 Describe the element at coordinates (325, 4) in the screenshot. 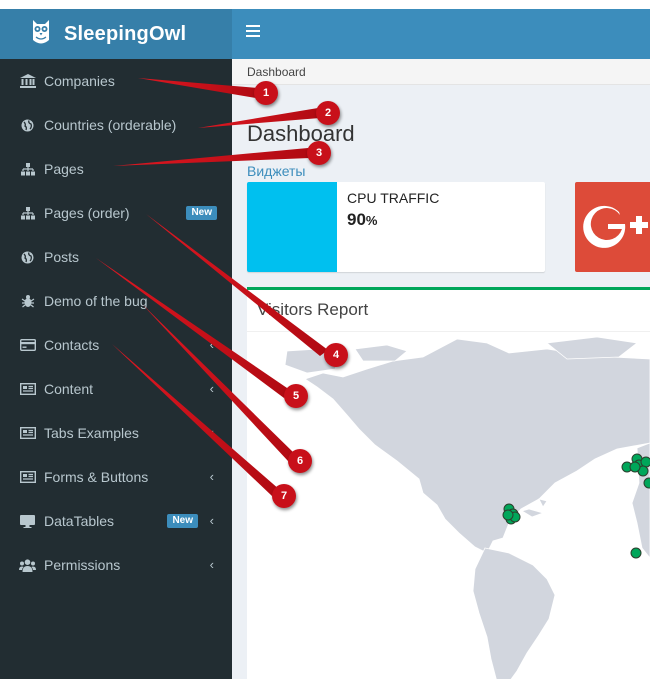

I see `top-strip` at that location.